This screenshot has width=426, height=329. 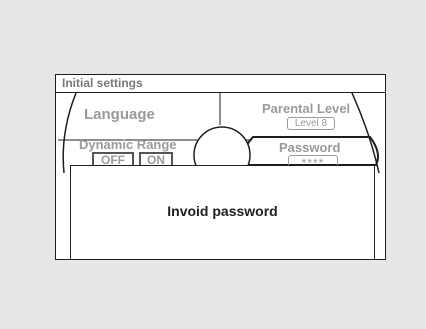 What do you see at coordinates (128, 144) in the screenshot?
I see `dynamic-range-menu-item: Dynamic Range` at bounding box center [128, 144].